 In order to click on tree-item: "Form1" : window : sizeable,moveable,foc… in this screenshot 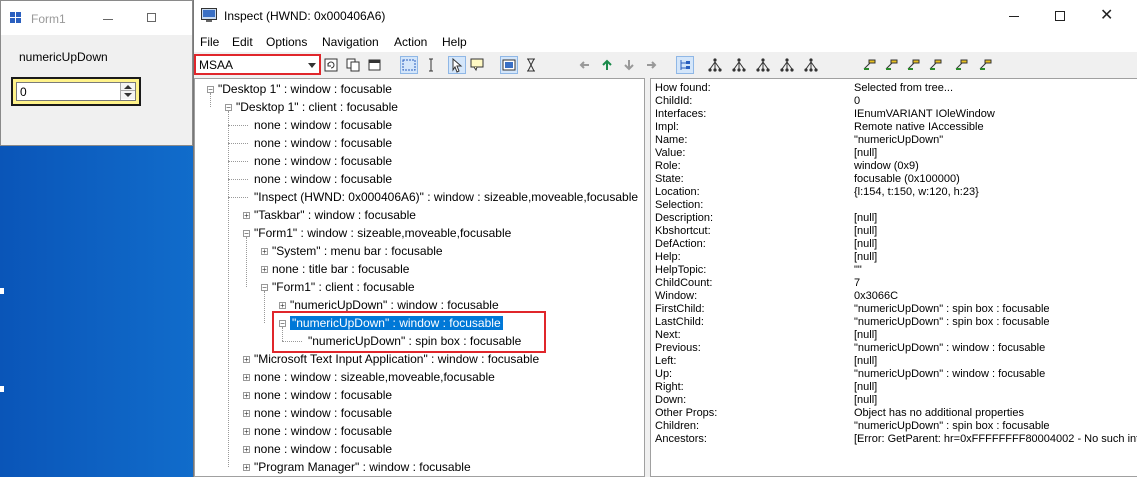, I will do `click(382, 233)`.